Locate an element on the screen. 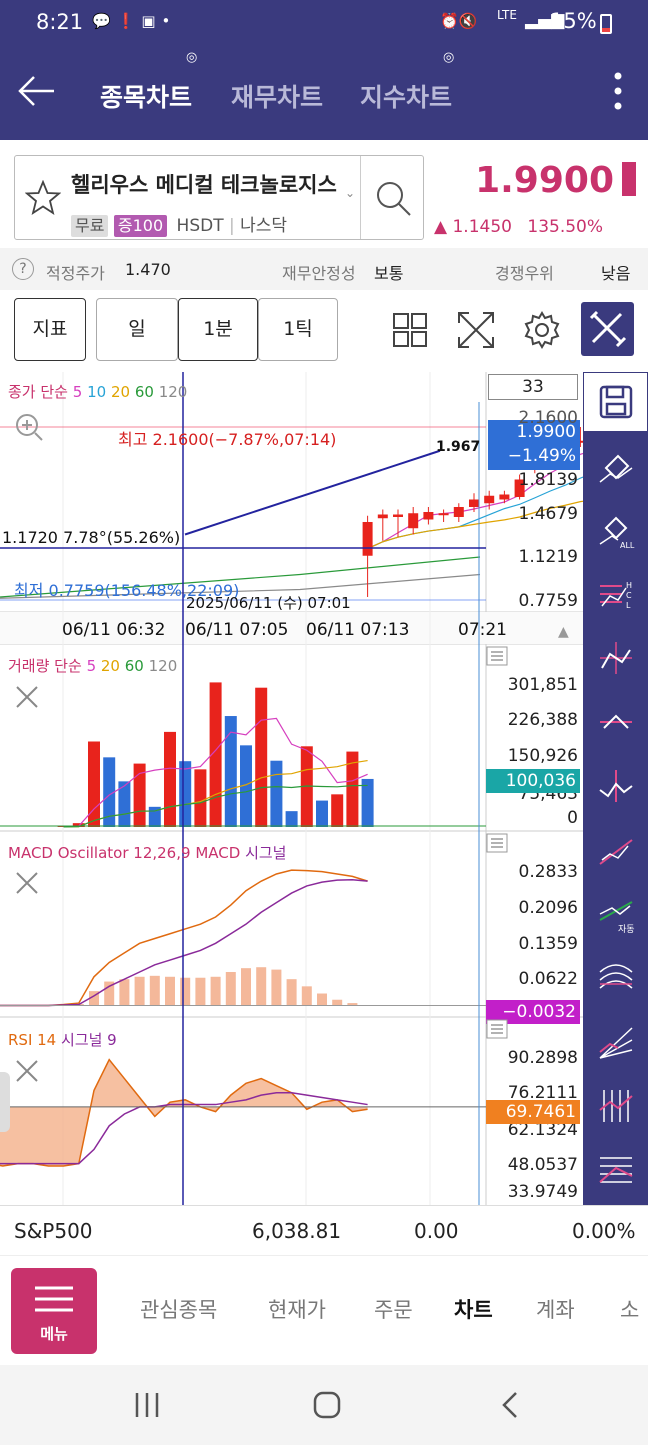  layout-grid-icon is located at coordinates (410, 330).